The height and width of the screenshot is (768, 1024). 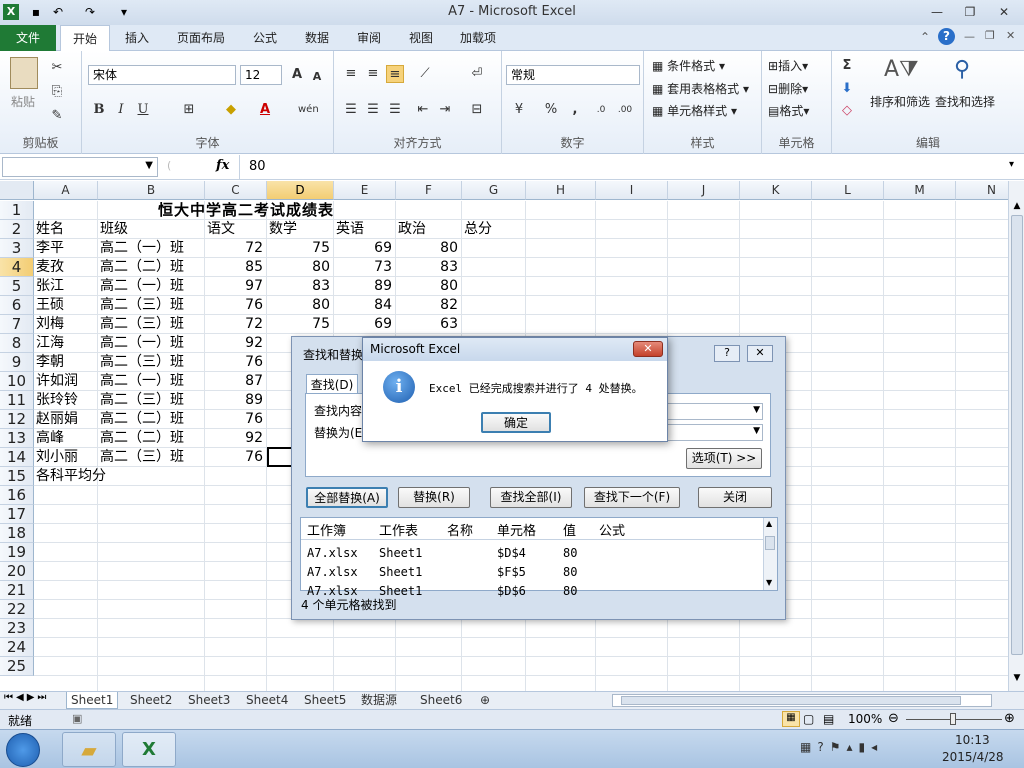 I want to click on align-center-icon: ☰, so click(x=373, y=110).